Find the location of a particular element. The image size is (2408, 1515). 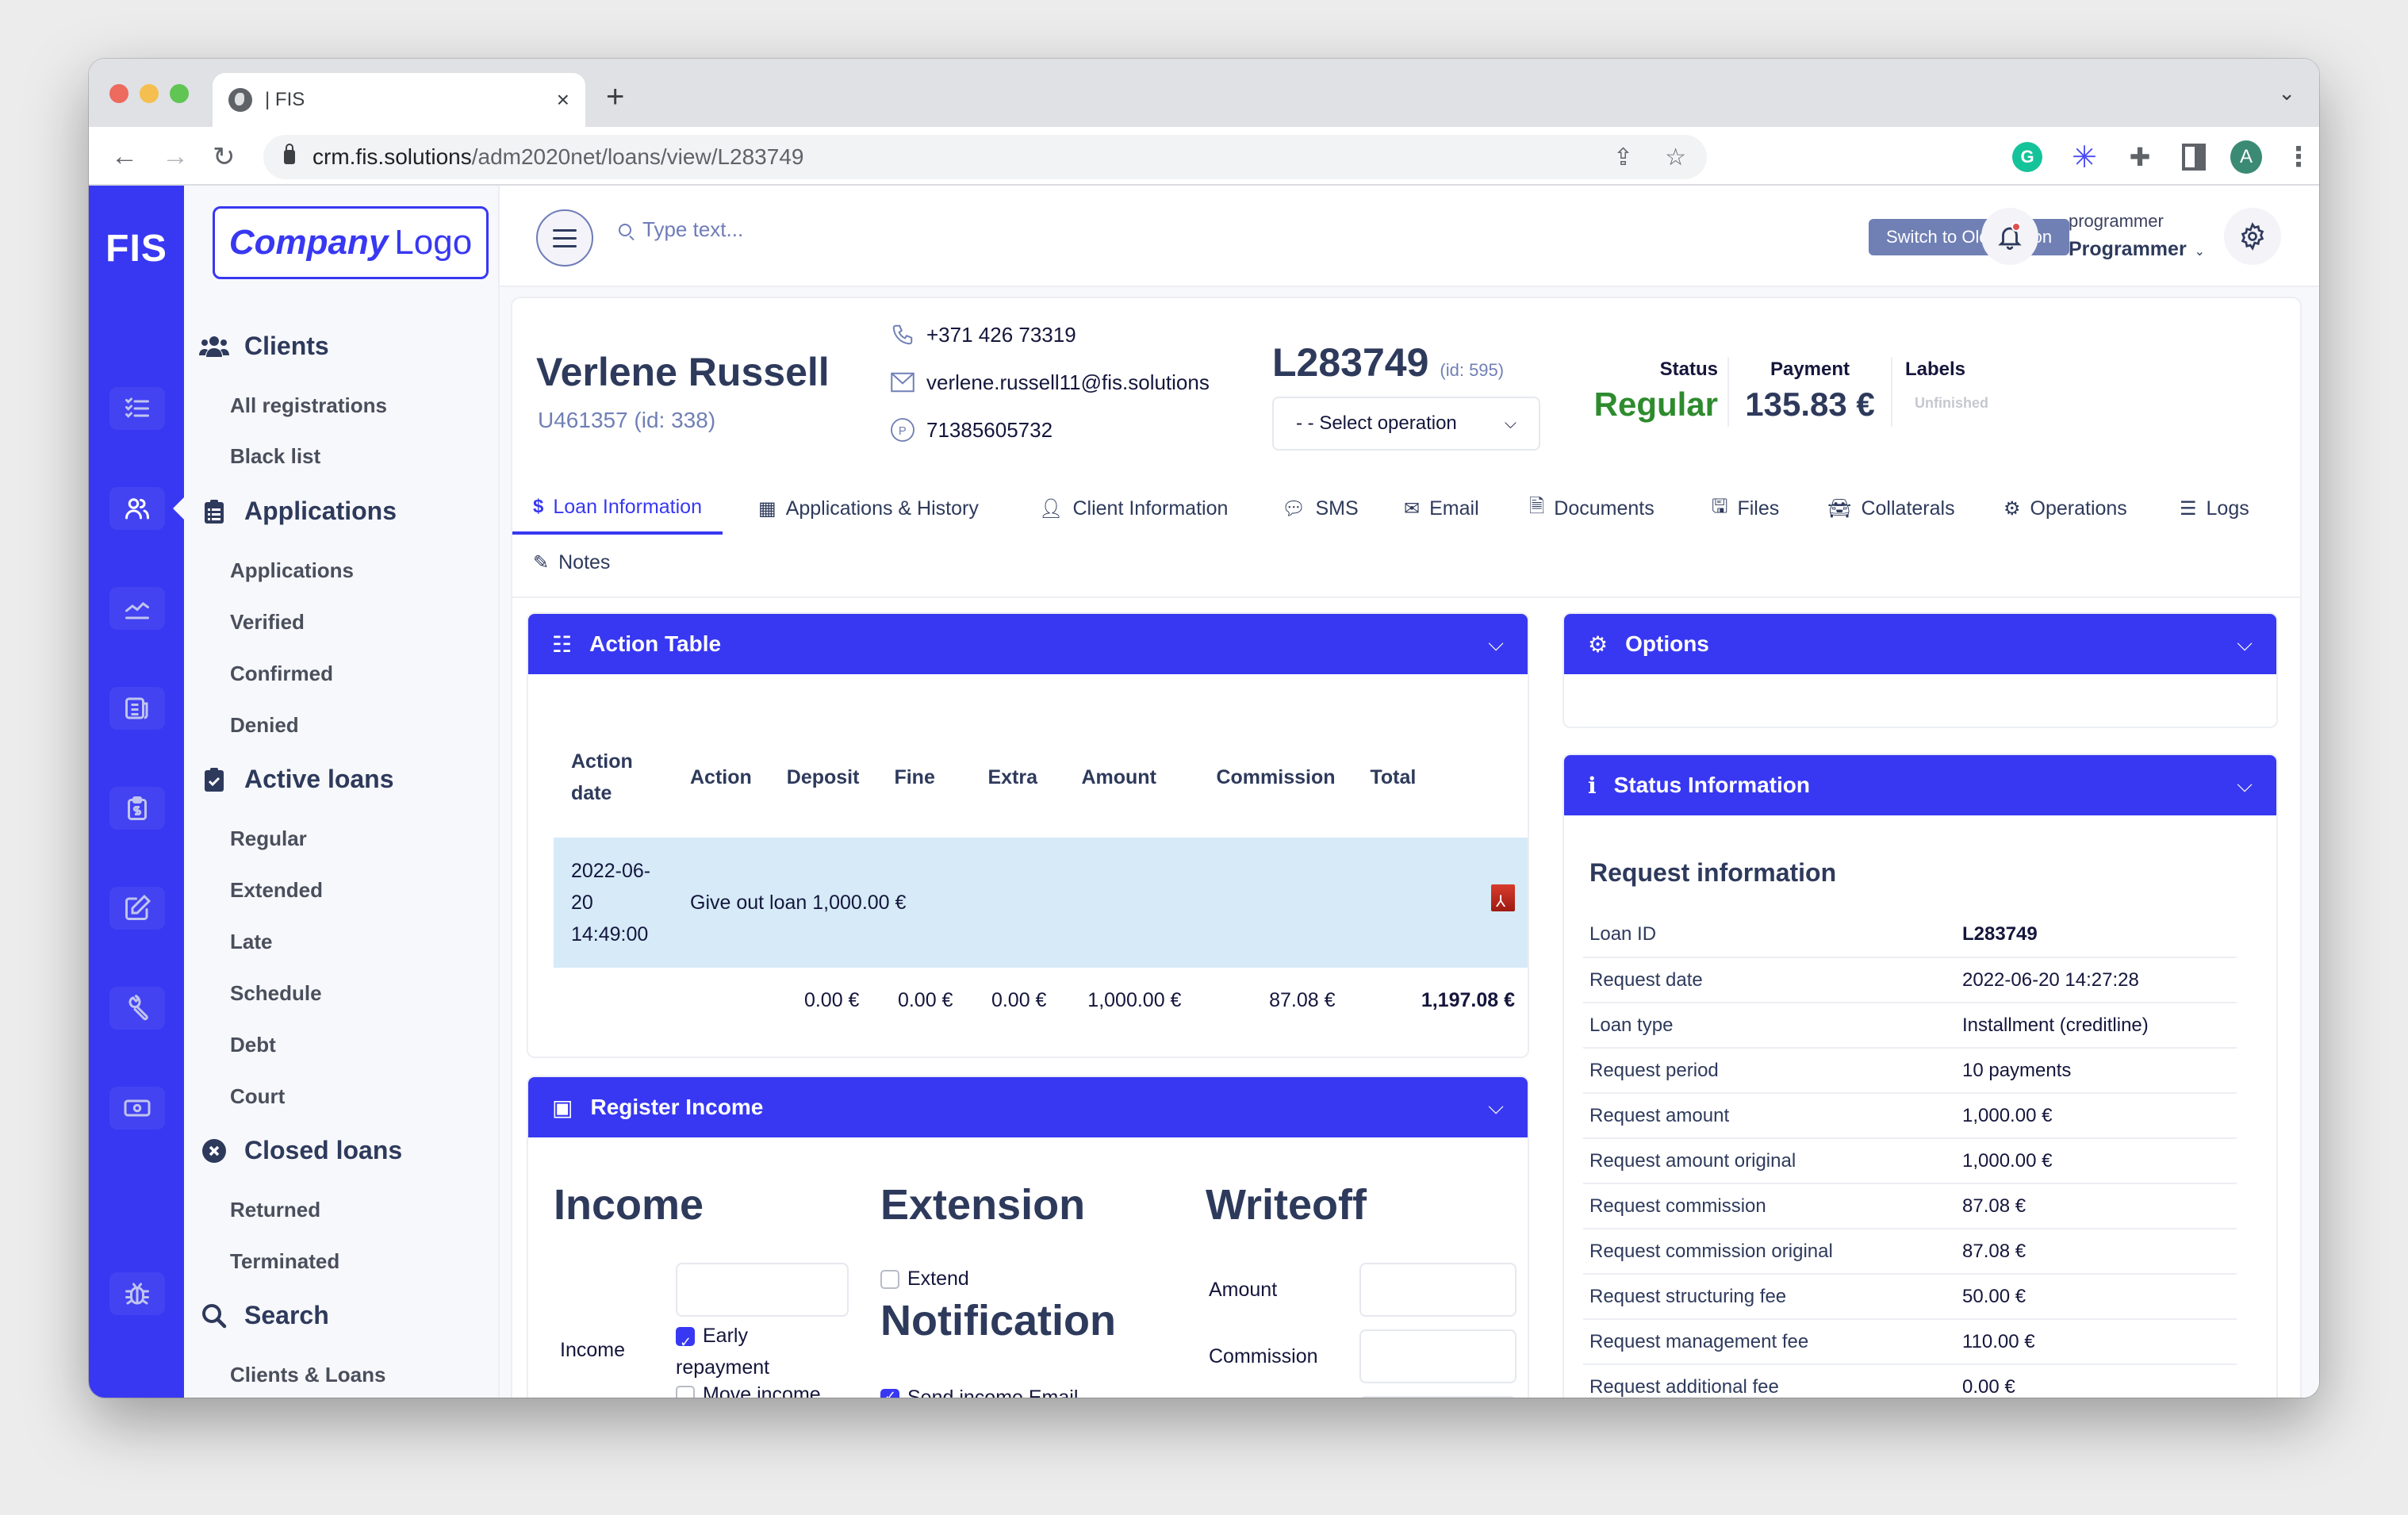

column-header: Action date is located at coordinates (613, 777).